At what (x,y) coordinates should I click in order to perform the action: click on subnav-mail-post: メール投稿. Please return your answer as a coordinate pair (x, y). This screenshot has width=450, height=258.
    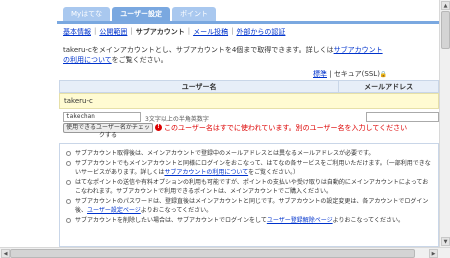
    Looking at the image, I should click on (210, 32).